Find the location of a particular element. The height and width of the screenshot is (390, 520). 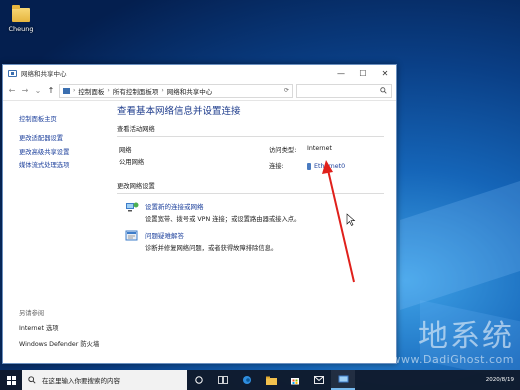

active-network-row: 网络 公用网络 访问类型: Internet 连接: Ethernet0 is located at coordinates (250, 155).